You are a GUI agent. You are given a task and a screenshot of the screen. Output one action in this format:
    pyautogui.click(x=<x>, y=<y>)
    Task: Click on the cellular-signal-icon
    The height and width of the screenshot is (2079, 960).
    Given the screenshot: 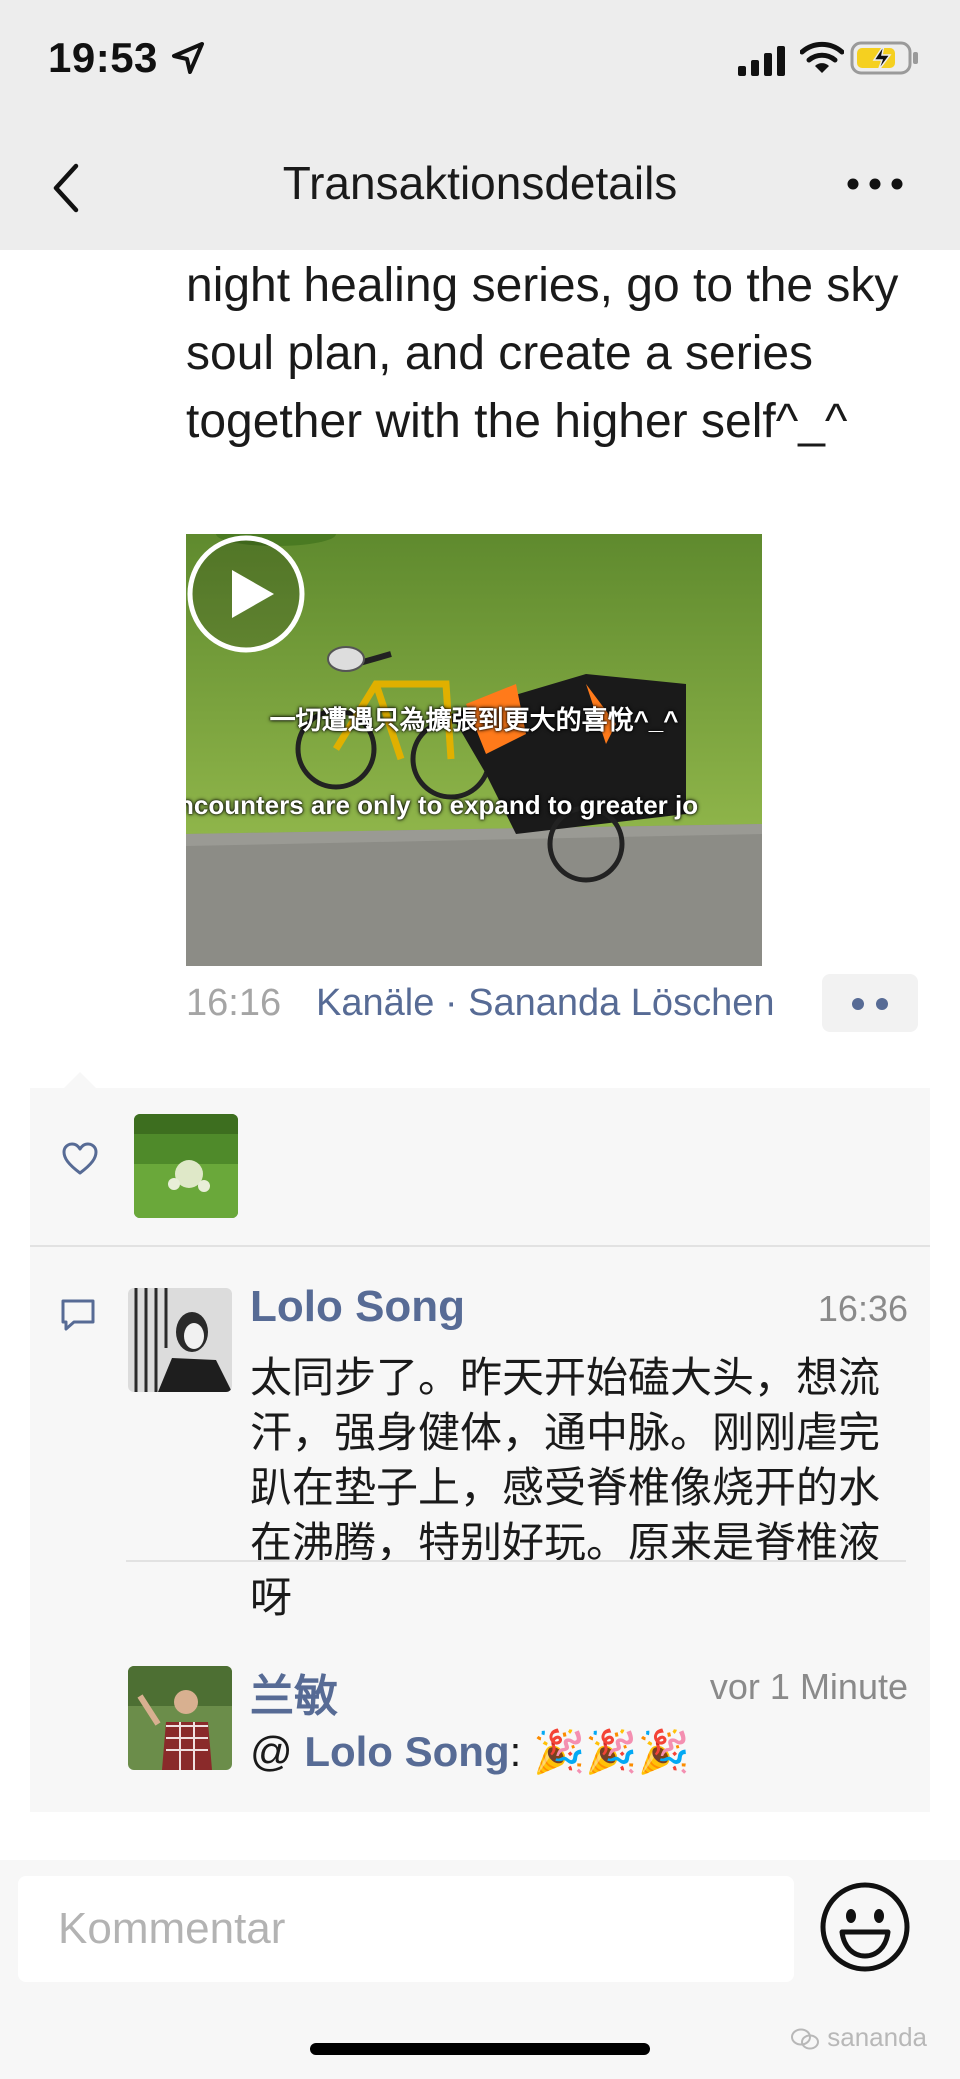 What is the action you would take?
    pyautogui.click(x=761, y=61)
    